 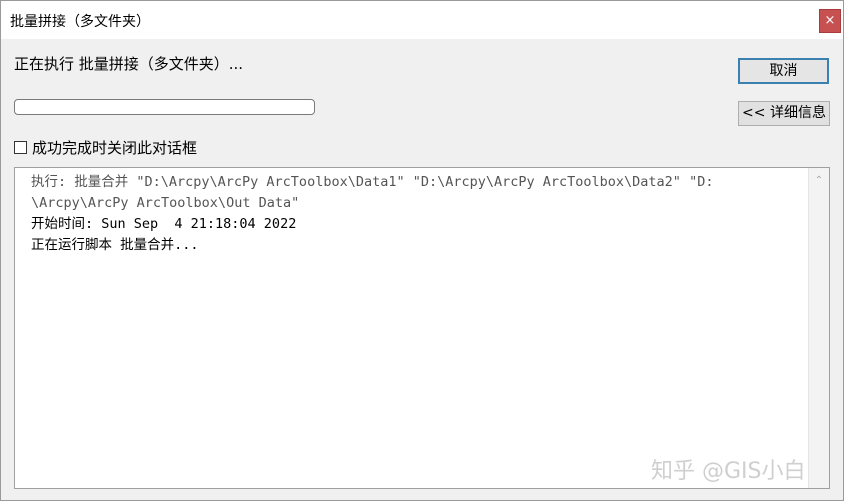 I want to click on close-on-complete-label: 成功完成时关闭此对话框, so click(x=115, y=147).